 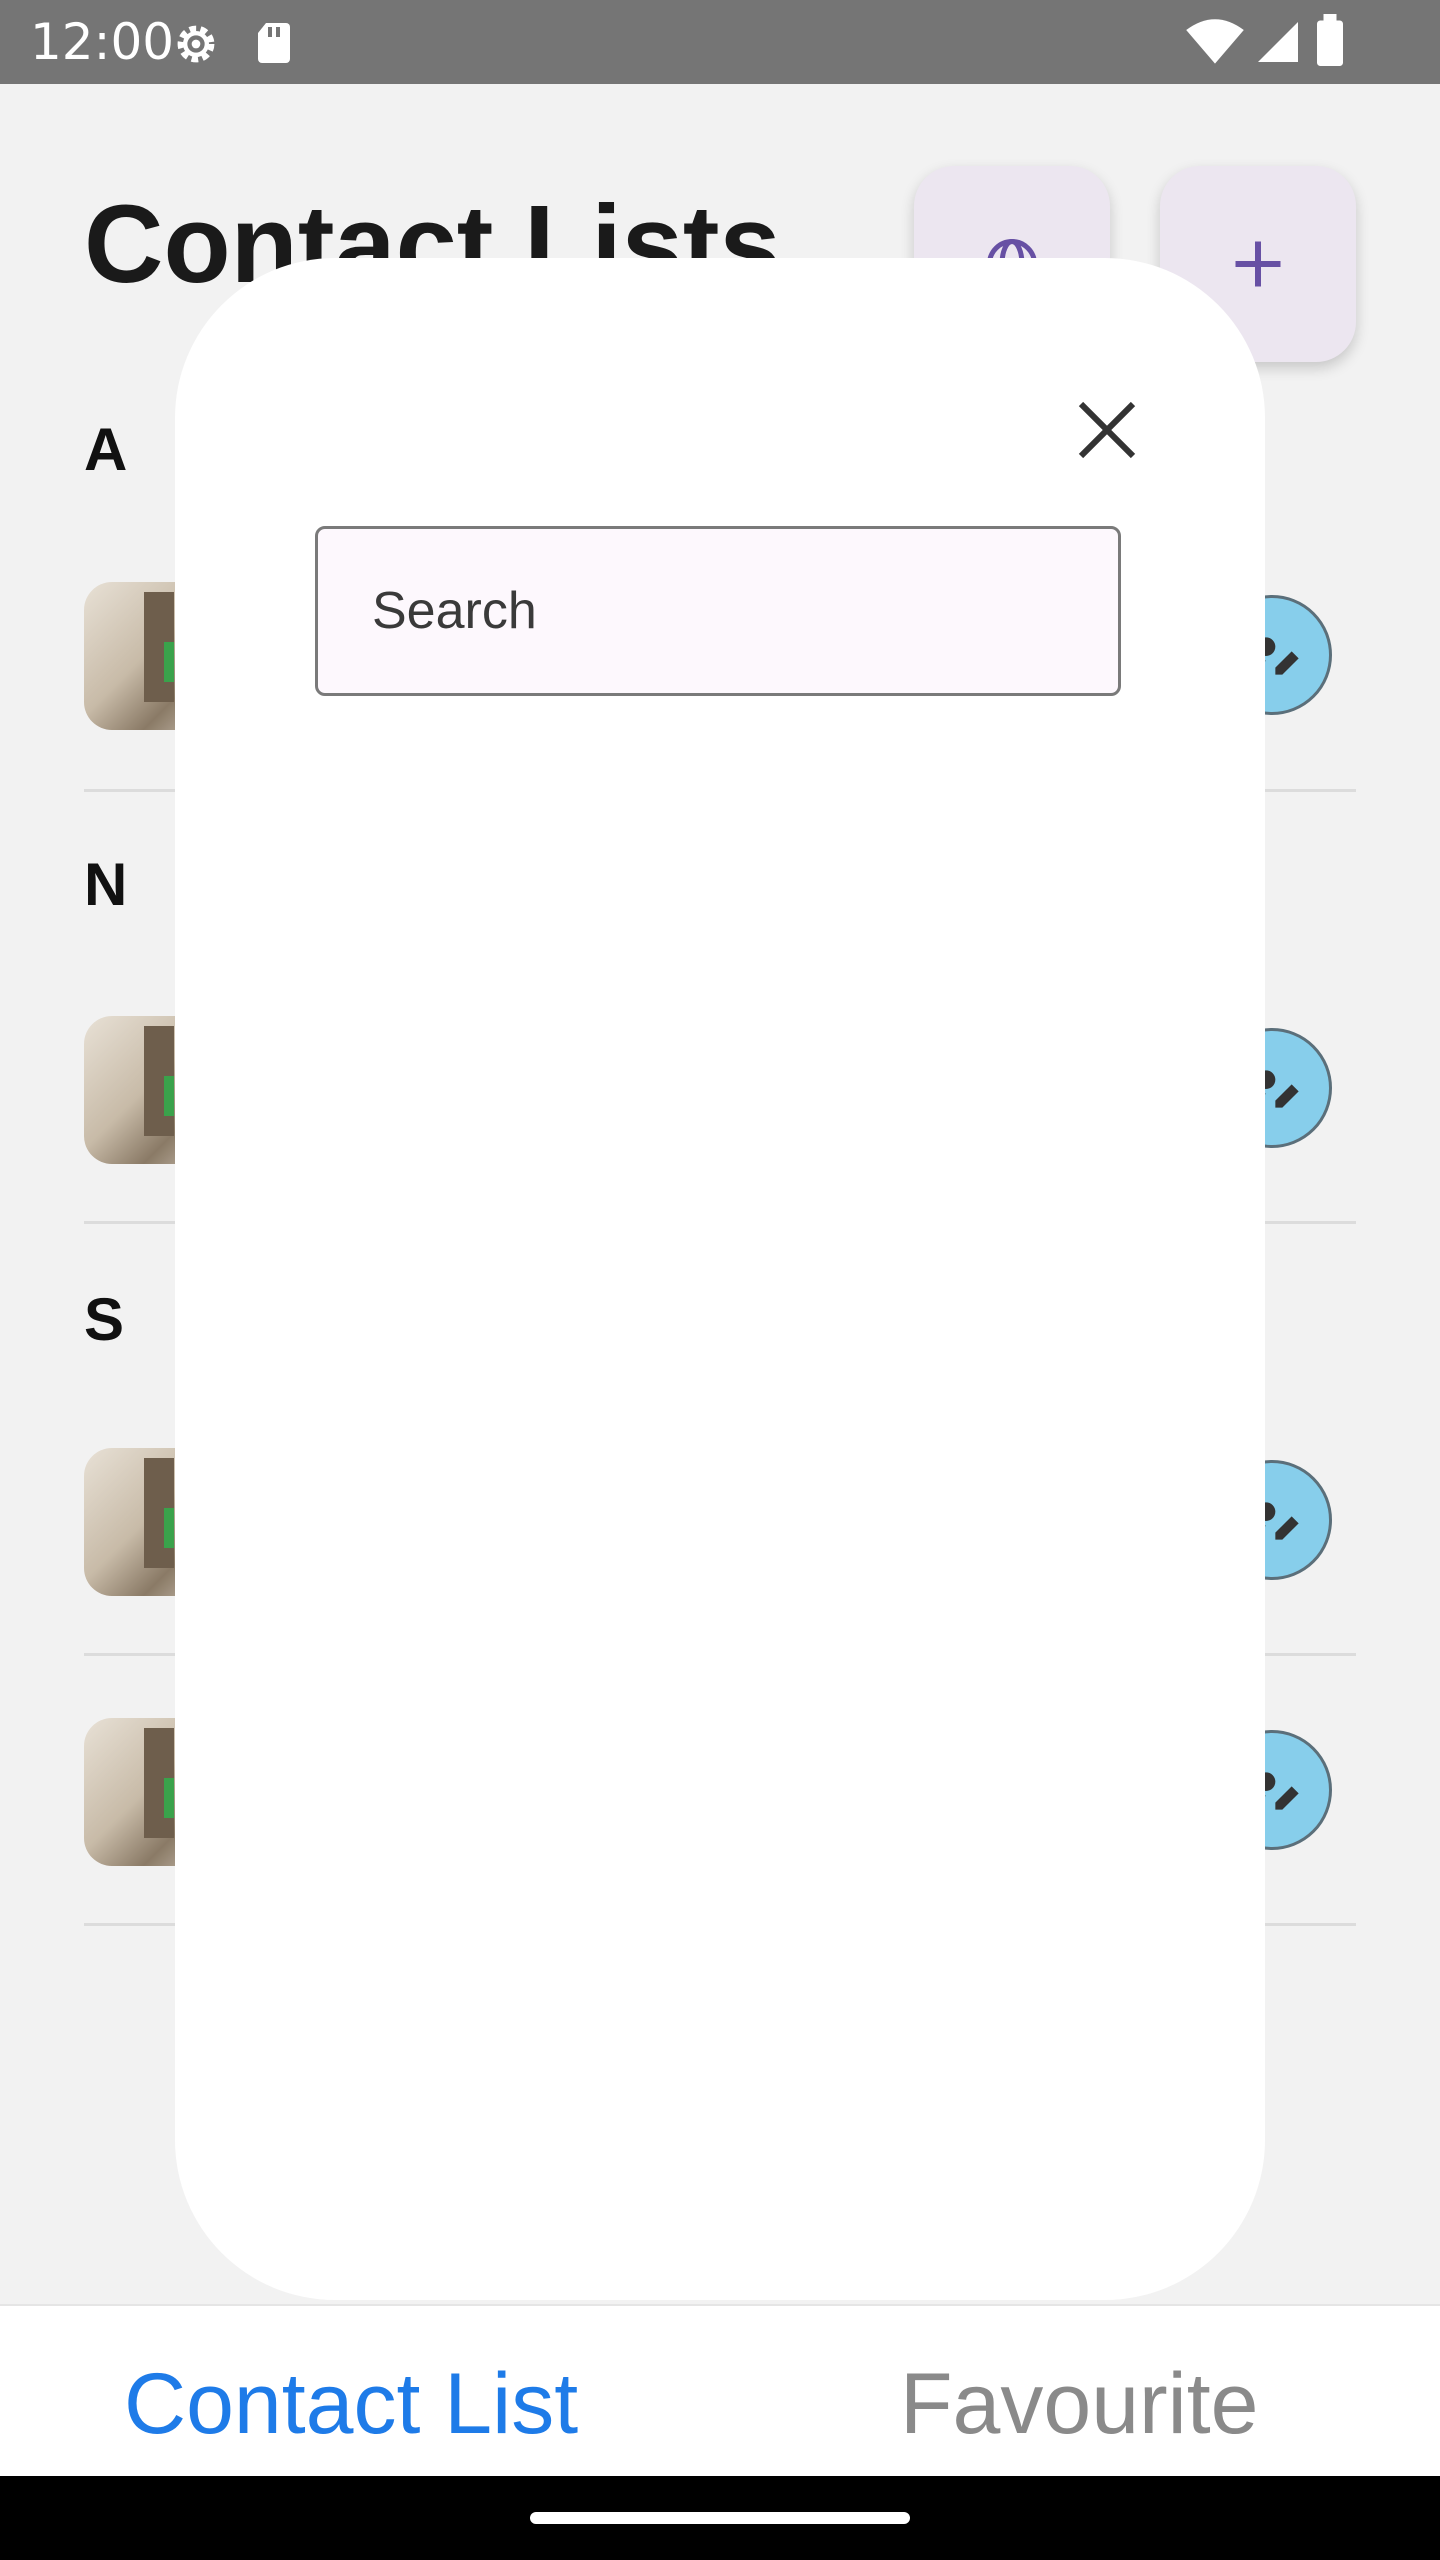 I want to click on home-handle, so click(x=720, y=2518).